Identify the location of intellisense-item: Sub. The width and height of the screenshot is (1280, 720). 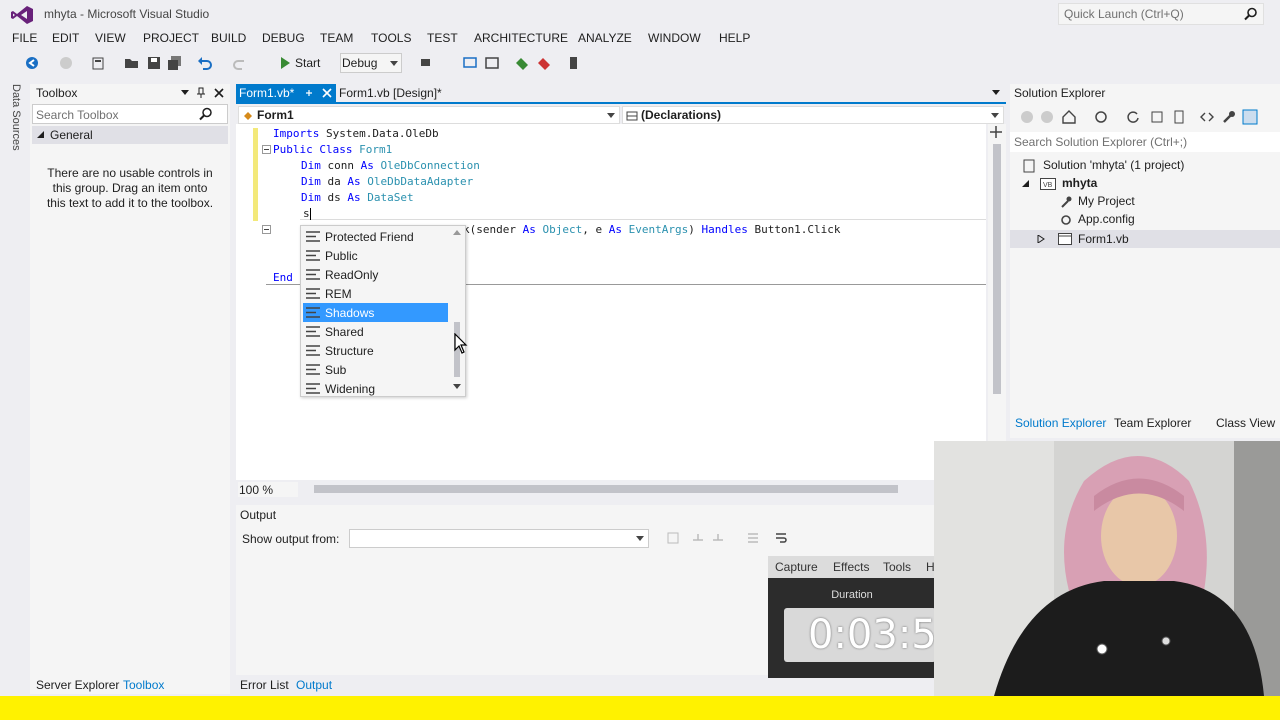
(375, 369).